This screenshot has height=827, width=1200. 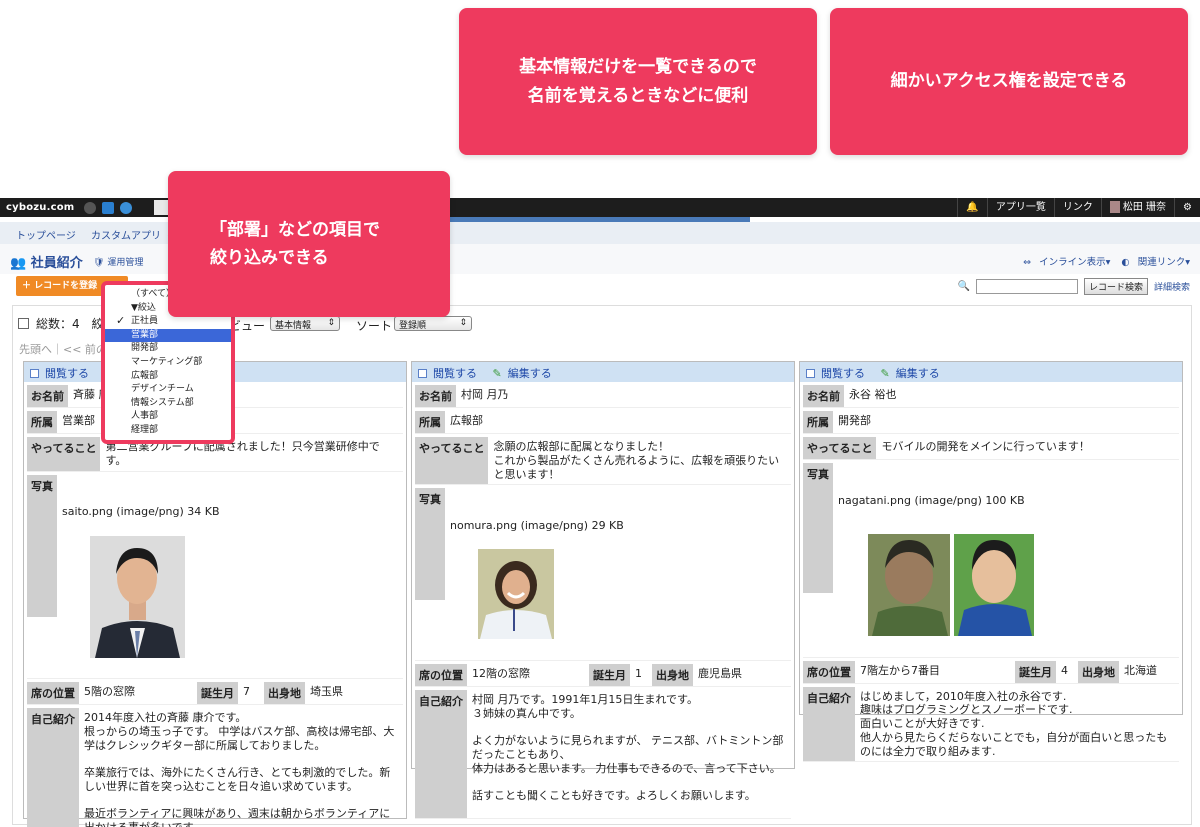 What do you see at coordinates (66, 286) in the screenshot?
I see `add-record-label: レコードを登録` at bounding box center [66, 286].